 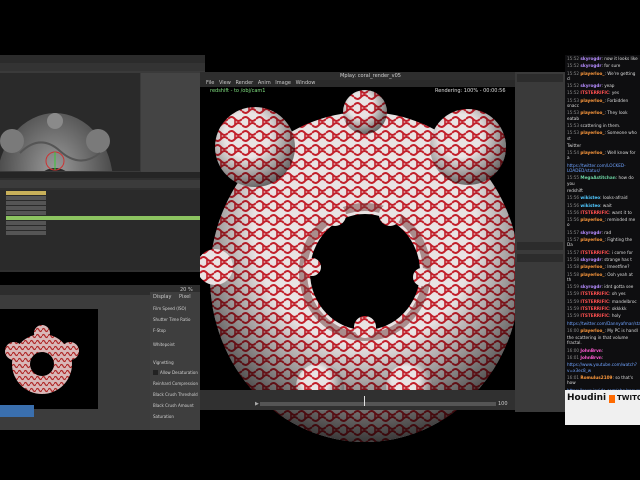 I want to click on chat-message: 15:52 skyrogdr: yeap, so click(x=591, y=86).